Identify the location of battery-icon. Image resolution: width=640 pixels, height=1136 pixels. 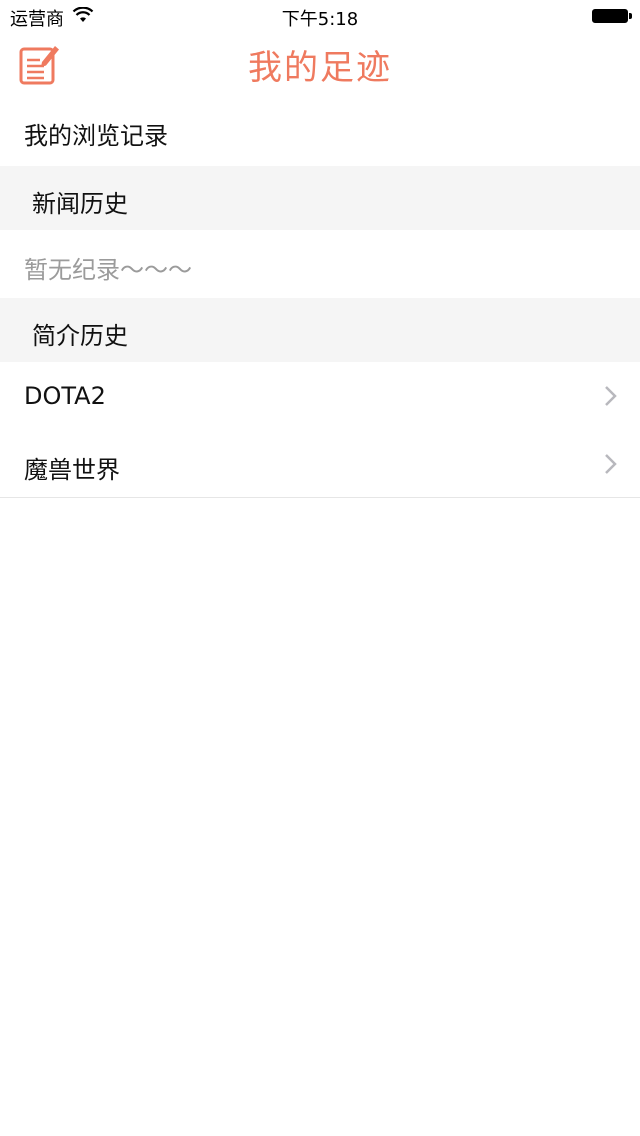
(612, 16).